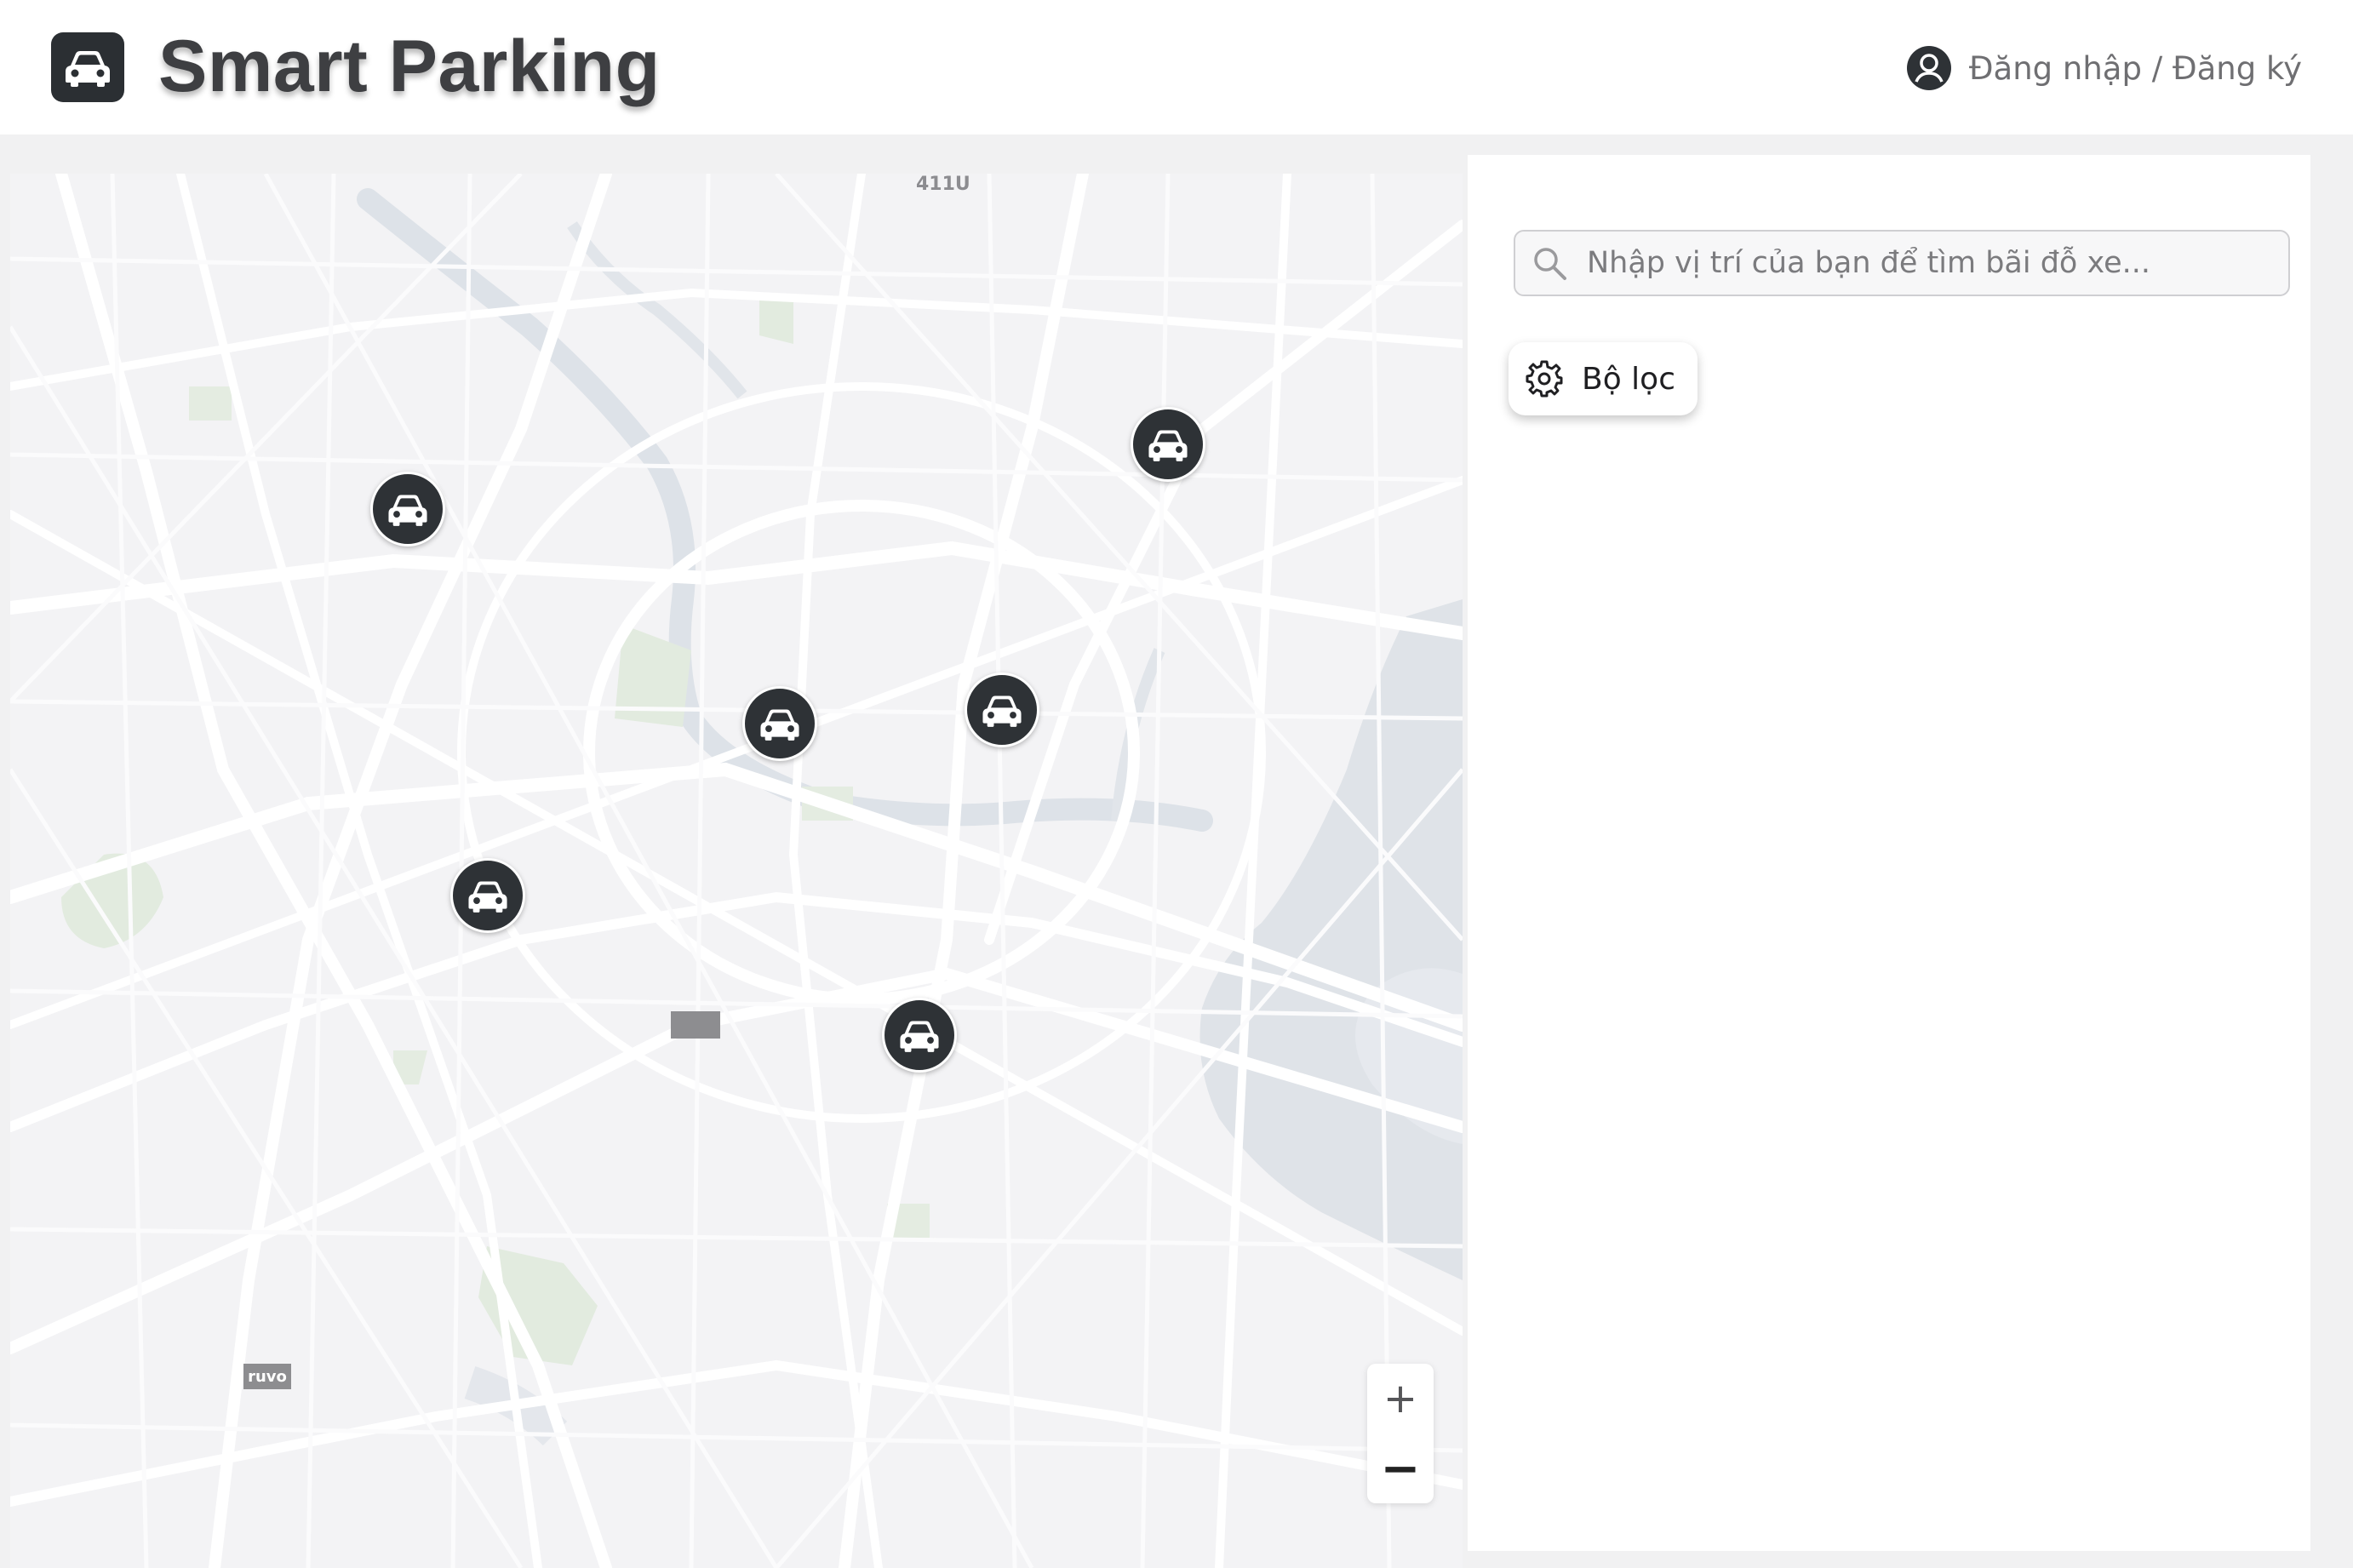 This screenshot has height=1568, width=2353. What do you see at coordinates (267, 1377) in the screenshot?
I see `map-tag-bottom: ruvo` at bounding box center [267, 1377].